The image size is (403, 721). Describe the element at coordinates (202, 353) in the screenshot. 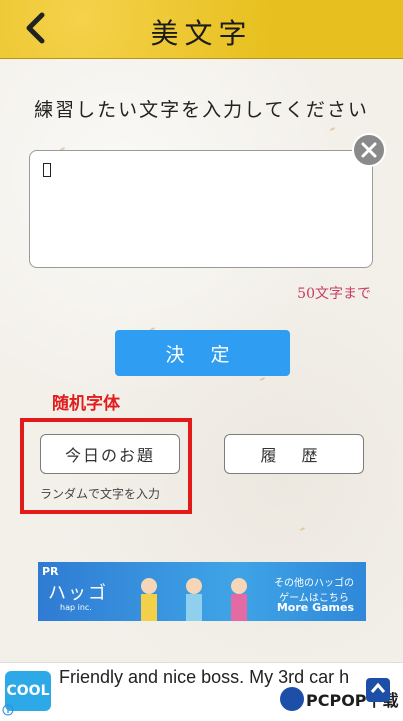

I see `decide-button: 決 定` at that location.